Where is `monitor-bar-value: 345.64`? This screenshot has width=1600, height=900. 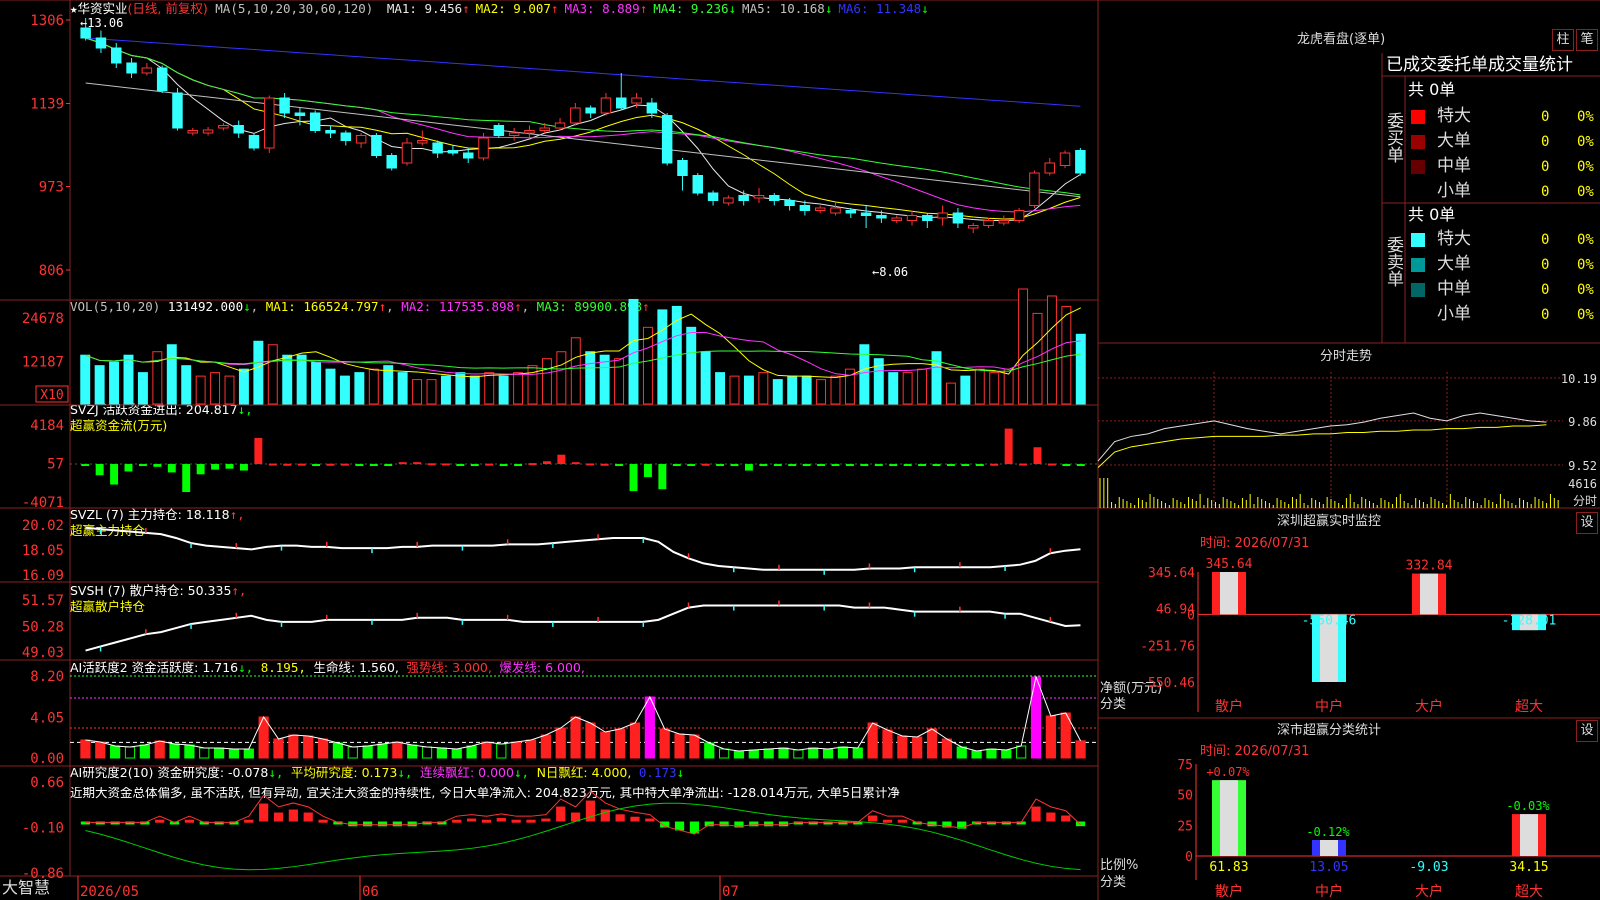 monitor-bar-value: 345.64 is located at coordinates (1229, 564).